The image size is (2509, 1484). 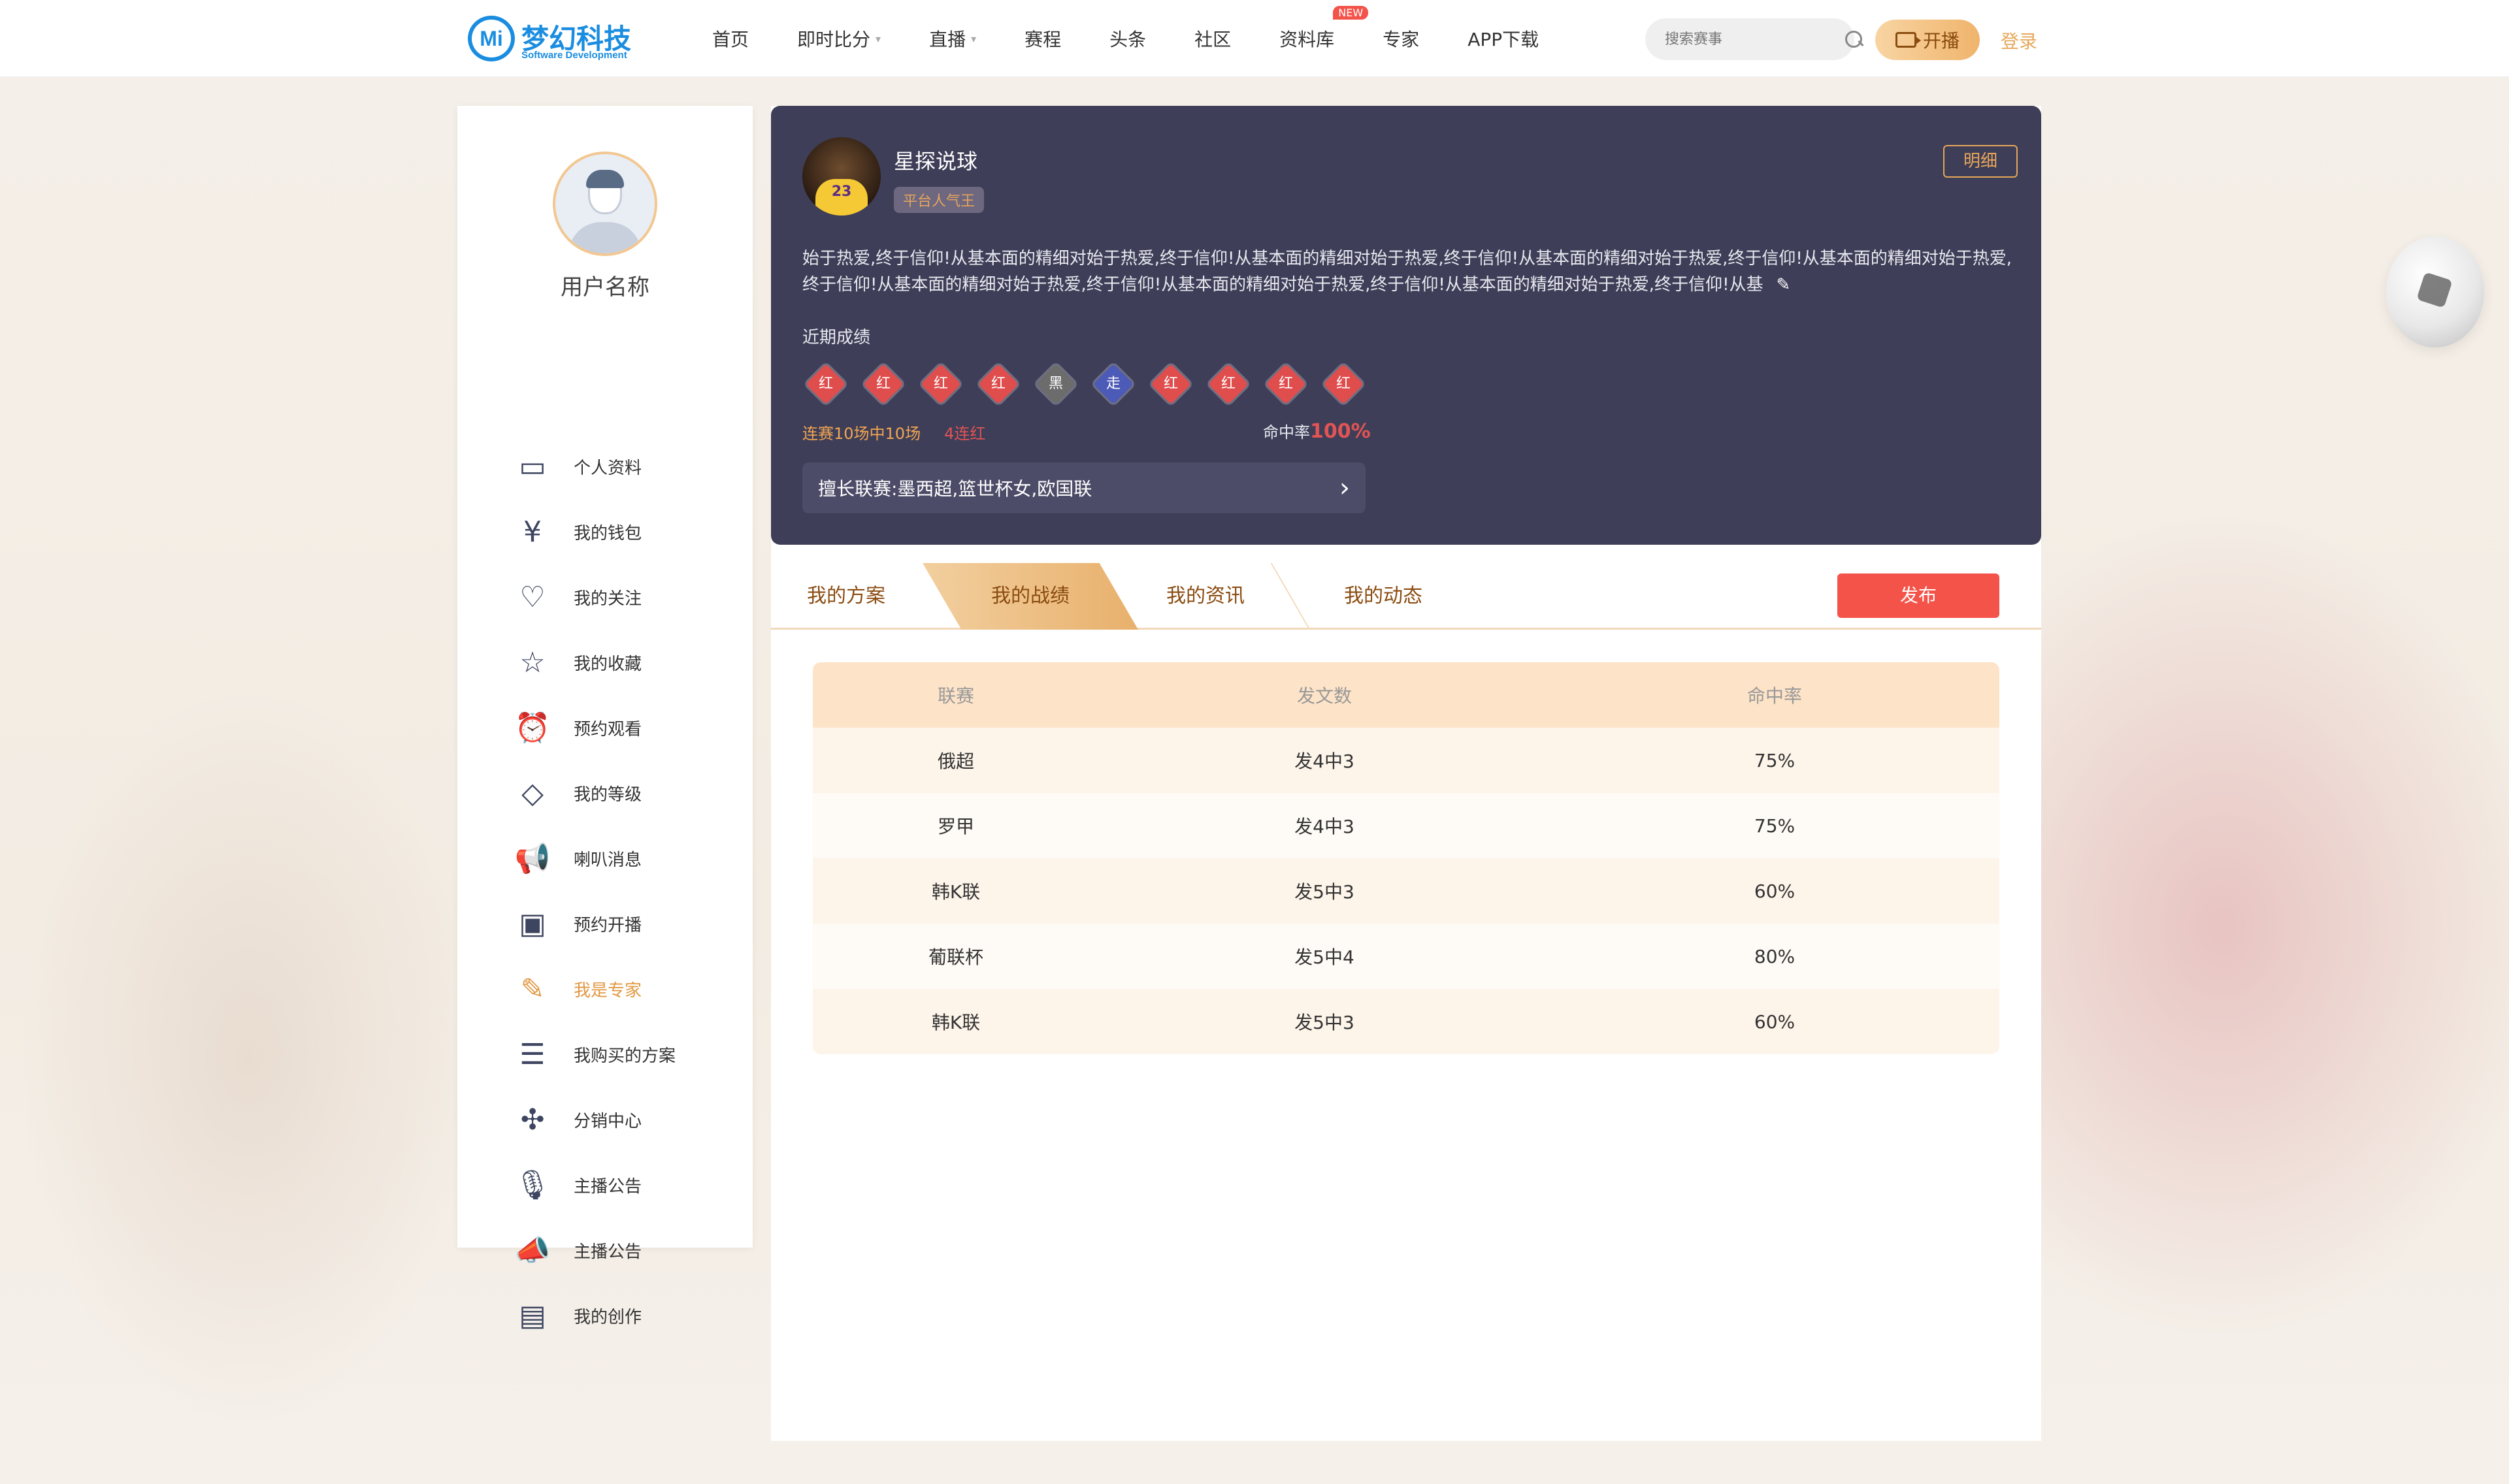 I want to click on microphone-icon: 🎙, so click(x=532, y=1185).